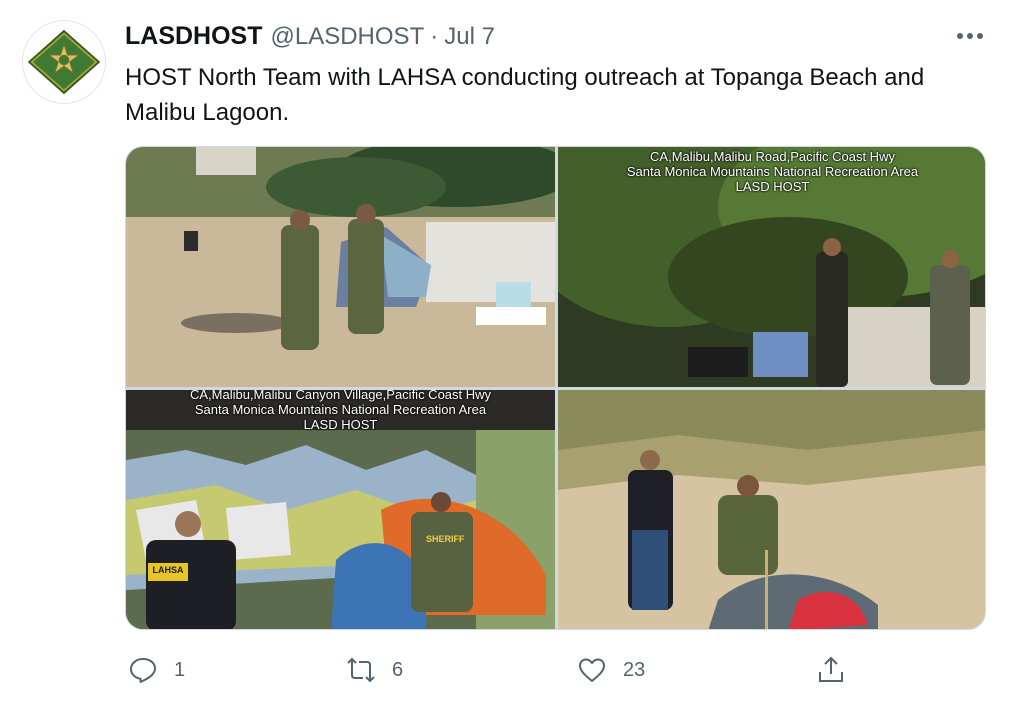 Image resolution: width=1012 pixels, height=704 pixels. Describe the element at coordinates (592, 670) in the screenshot. I see `heart-icon` at that location.